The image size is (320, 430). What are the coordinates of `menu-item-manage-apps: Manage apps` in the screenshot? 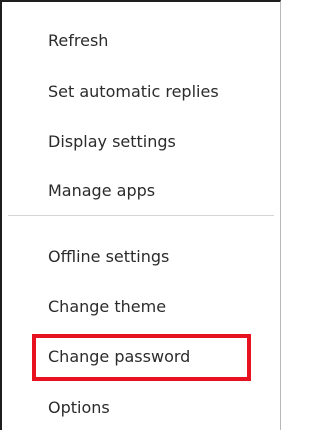 It's located at (101, 191).